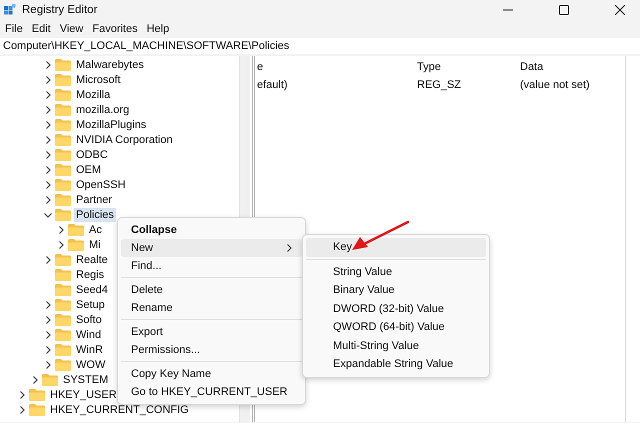 Image resolution: width=640 pixels, height=423 pixels. I want to click on table-cell-text: (value not set), so click(554, 85).